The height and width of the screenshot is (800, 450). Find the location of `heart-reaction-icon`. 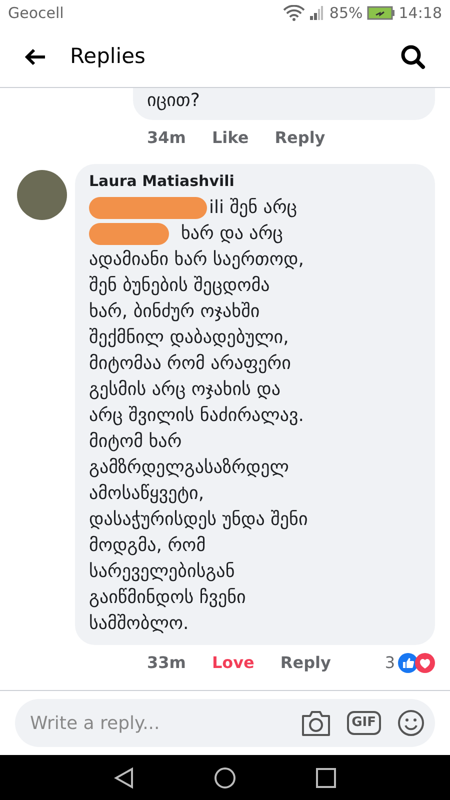

heart-reaction-icon is located at coordinates (425, 662).